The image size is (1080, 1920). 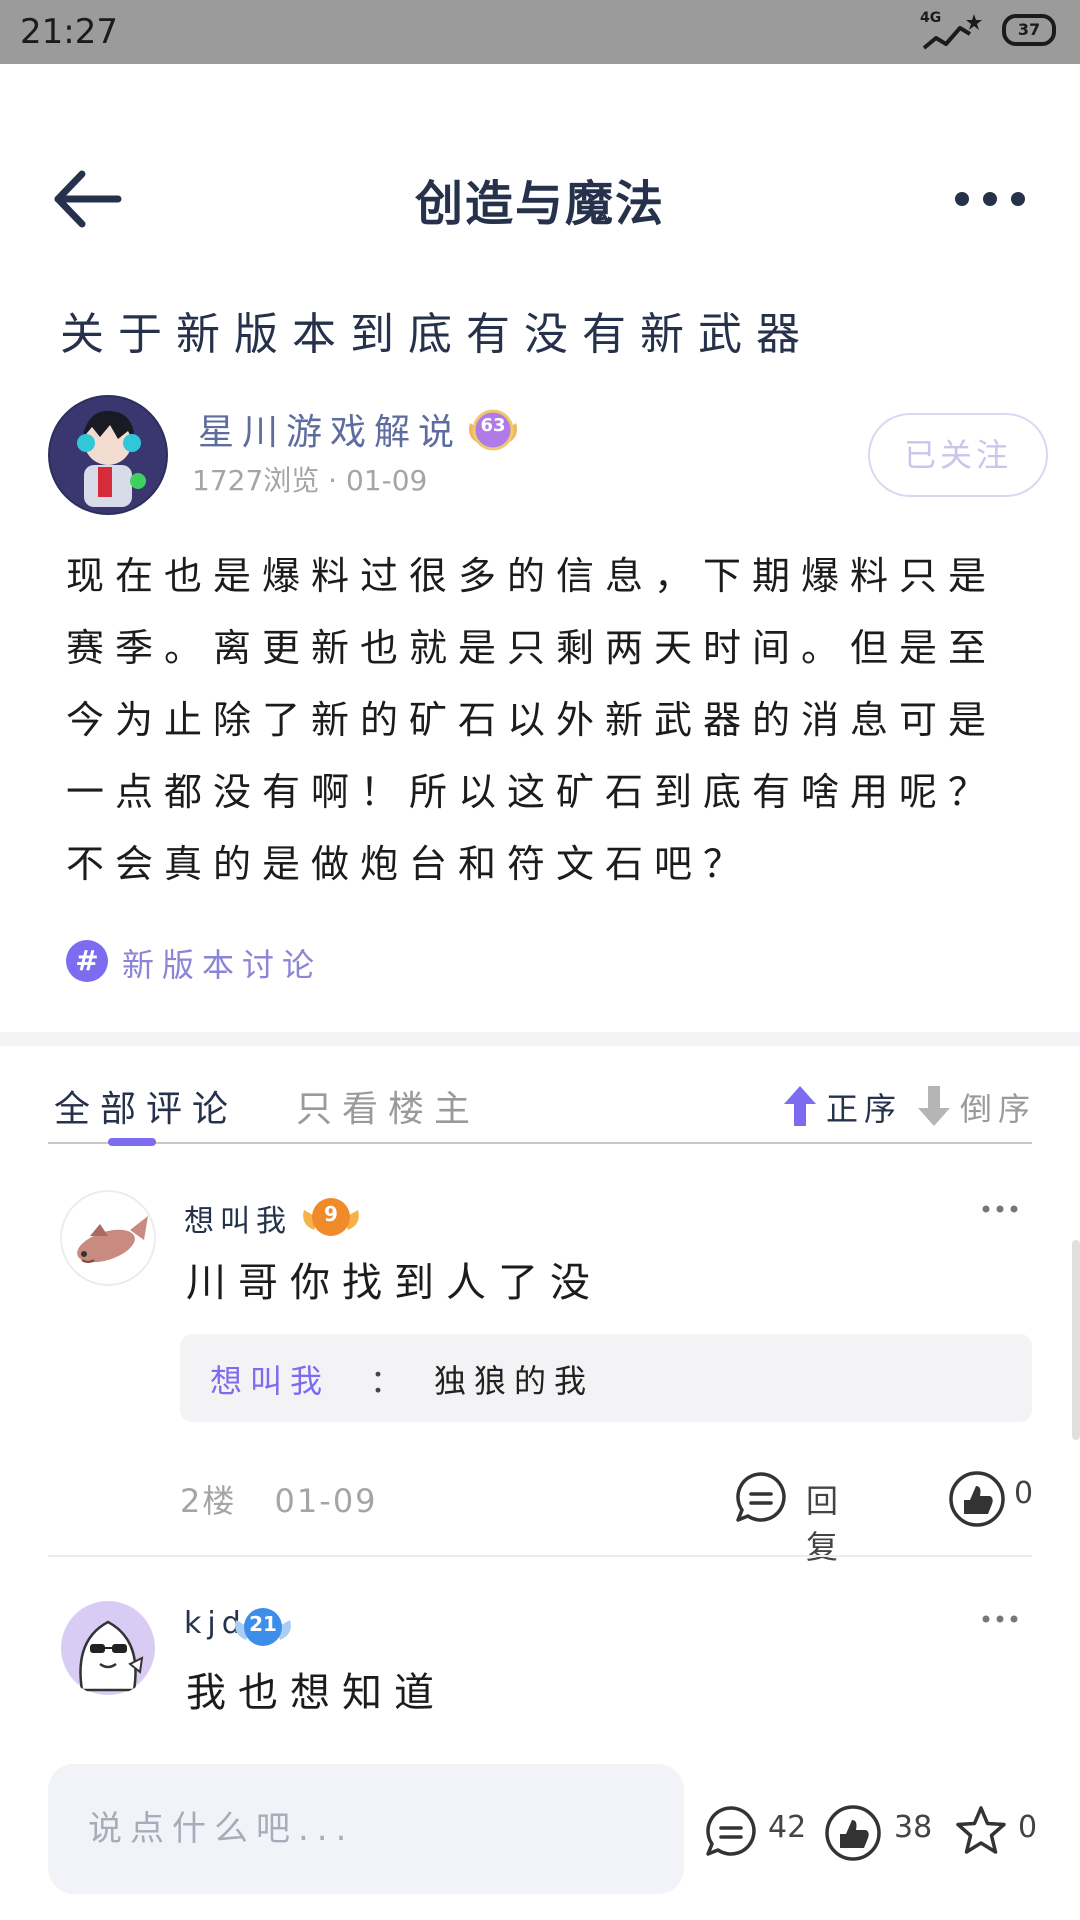 What do you see at coordinates (540, 32) in the screenshot?
I see `status-bar: 21:27 4G 37` at bounding box center [540, 32].